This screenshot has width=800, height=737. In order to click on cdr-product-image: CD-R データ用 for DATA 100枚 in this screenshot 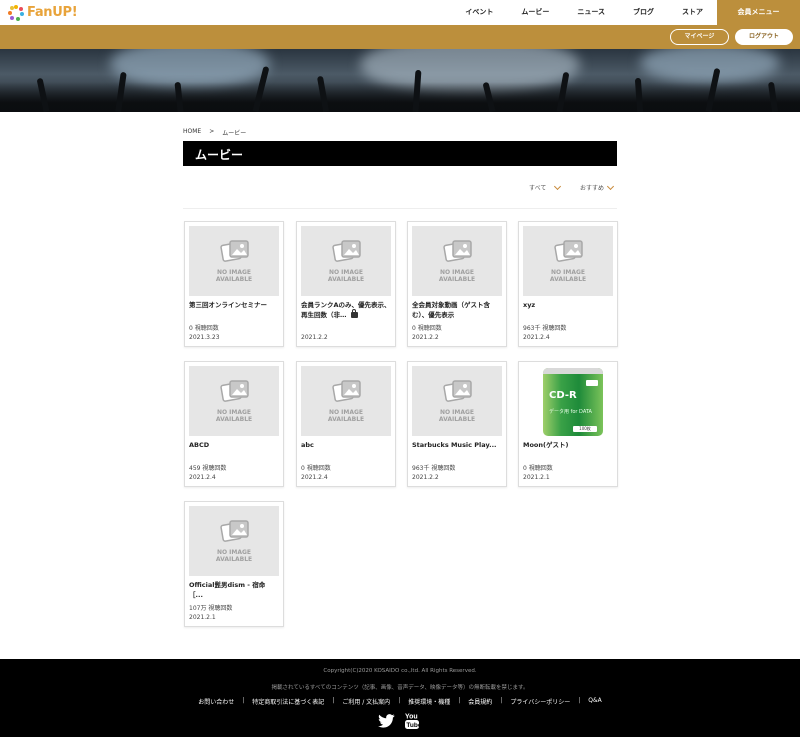, I will do `click(573, 402)`.